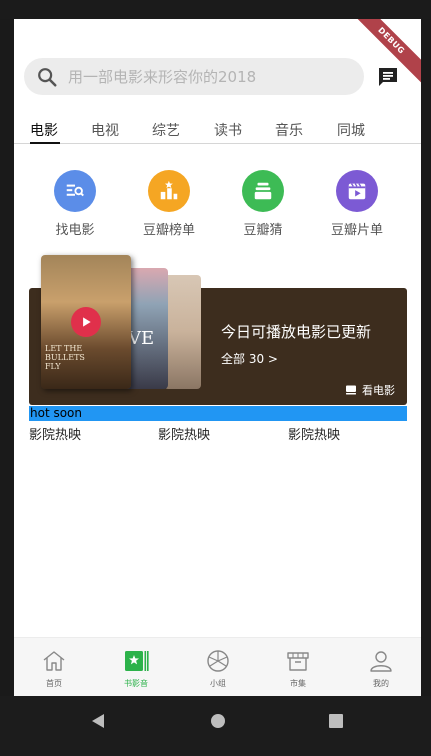 The height and width of the screenshot is (756, 431). What do you see at coordinates (357, 191) in the screenshot?
I see `movie-list-icon` at bounding box center [357, 191].